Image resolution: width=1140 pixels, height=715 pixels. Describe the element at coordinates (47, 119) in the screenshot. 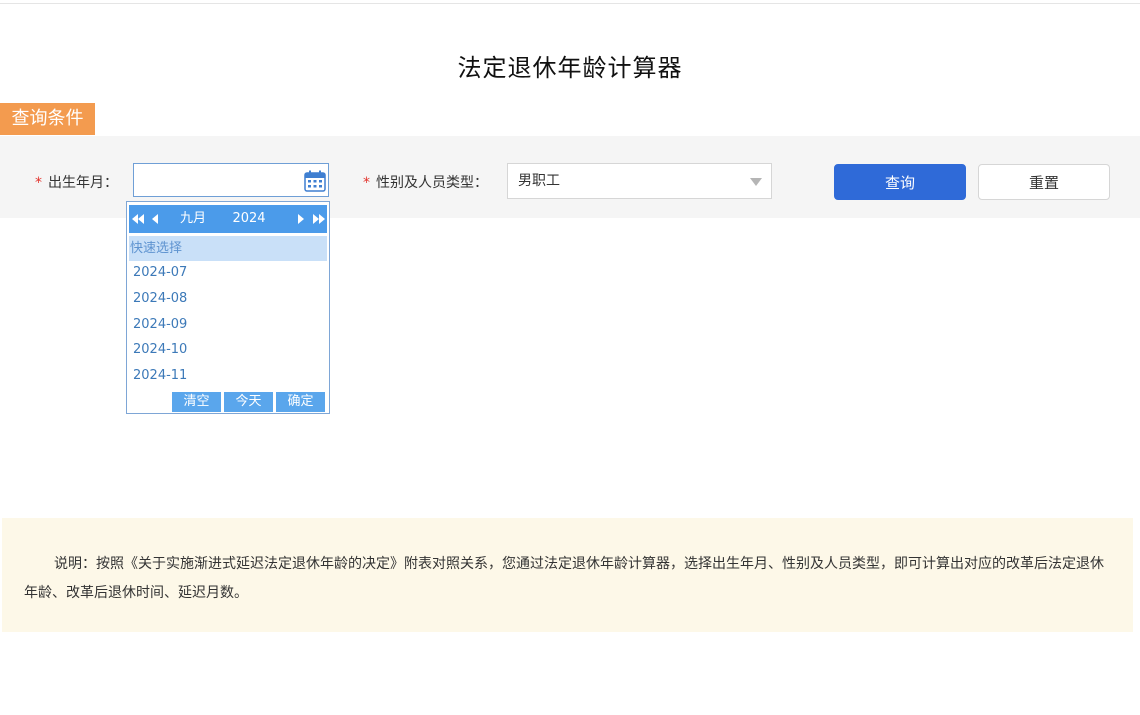

I see `query-conditions-tab: 查询条件` at that location.